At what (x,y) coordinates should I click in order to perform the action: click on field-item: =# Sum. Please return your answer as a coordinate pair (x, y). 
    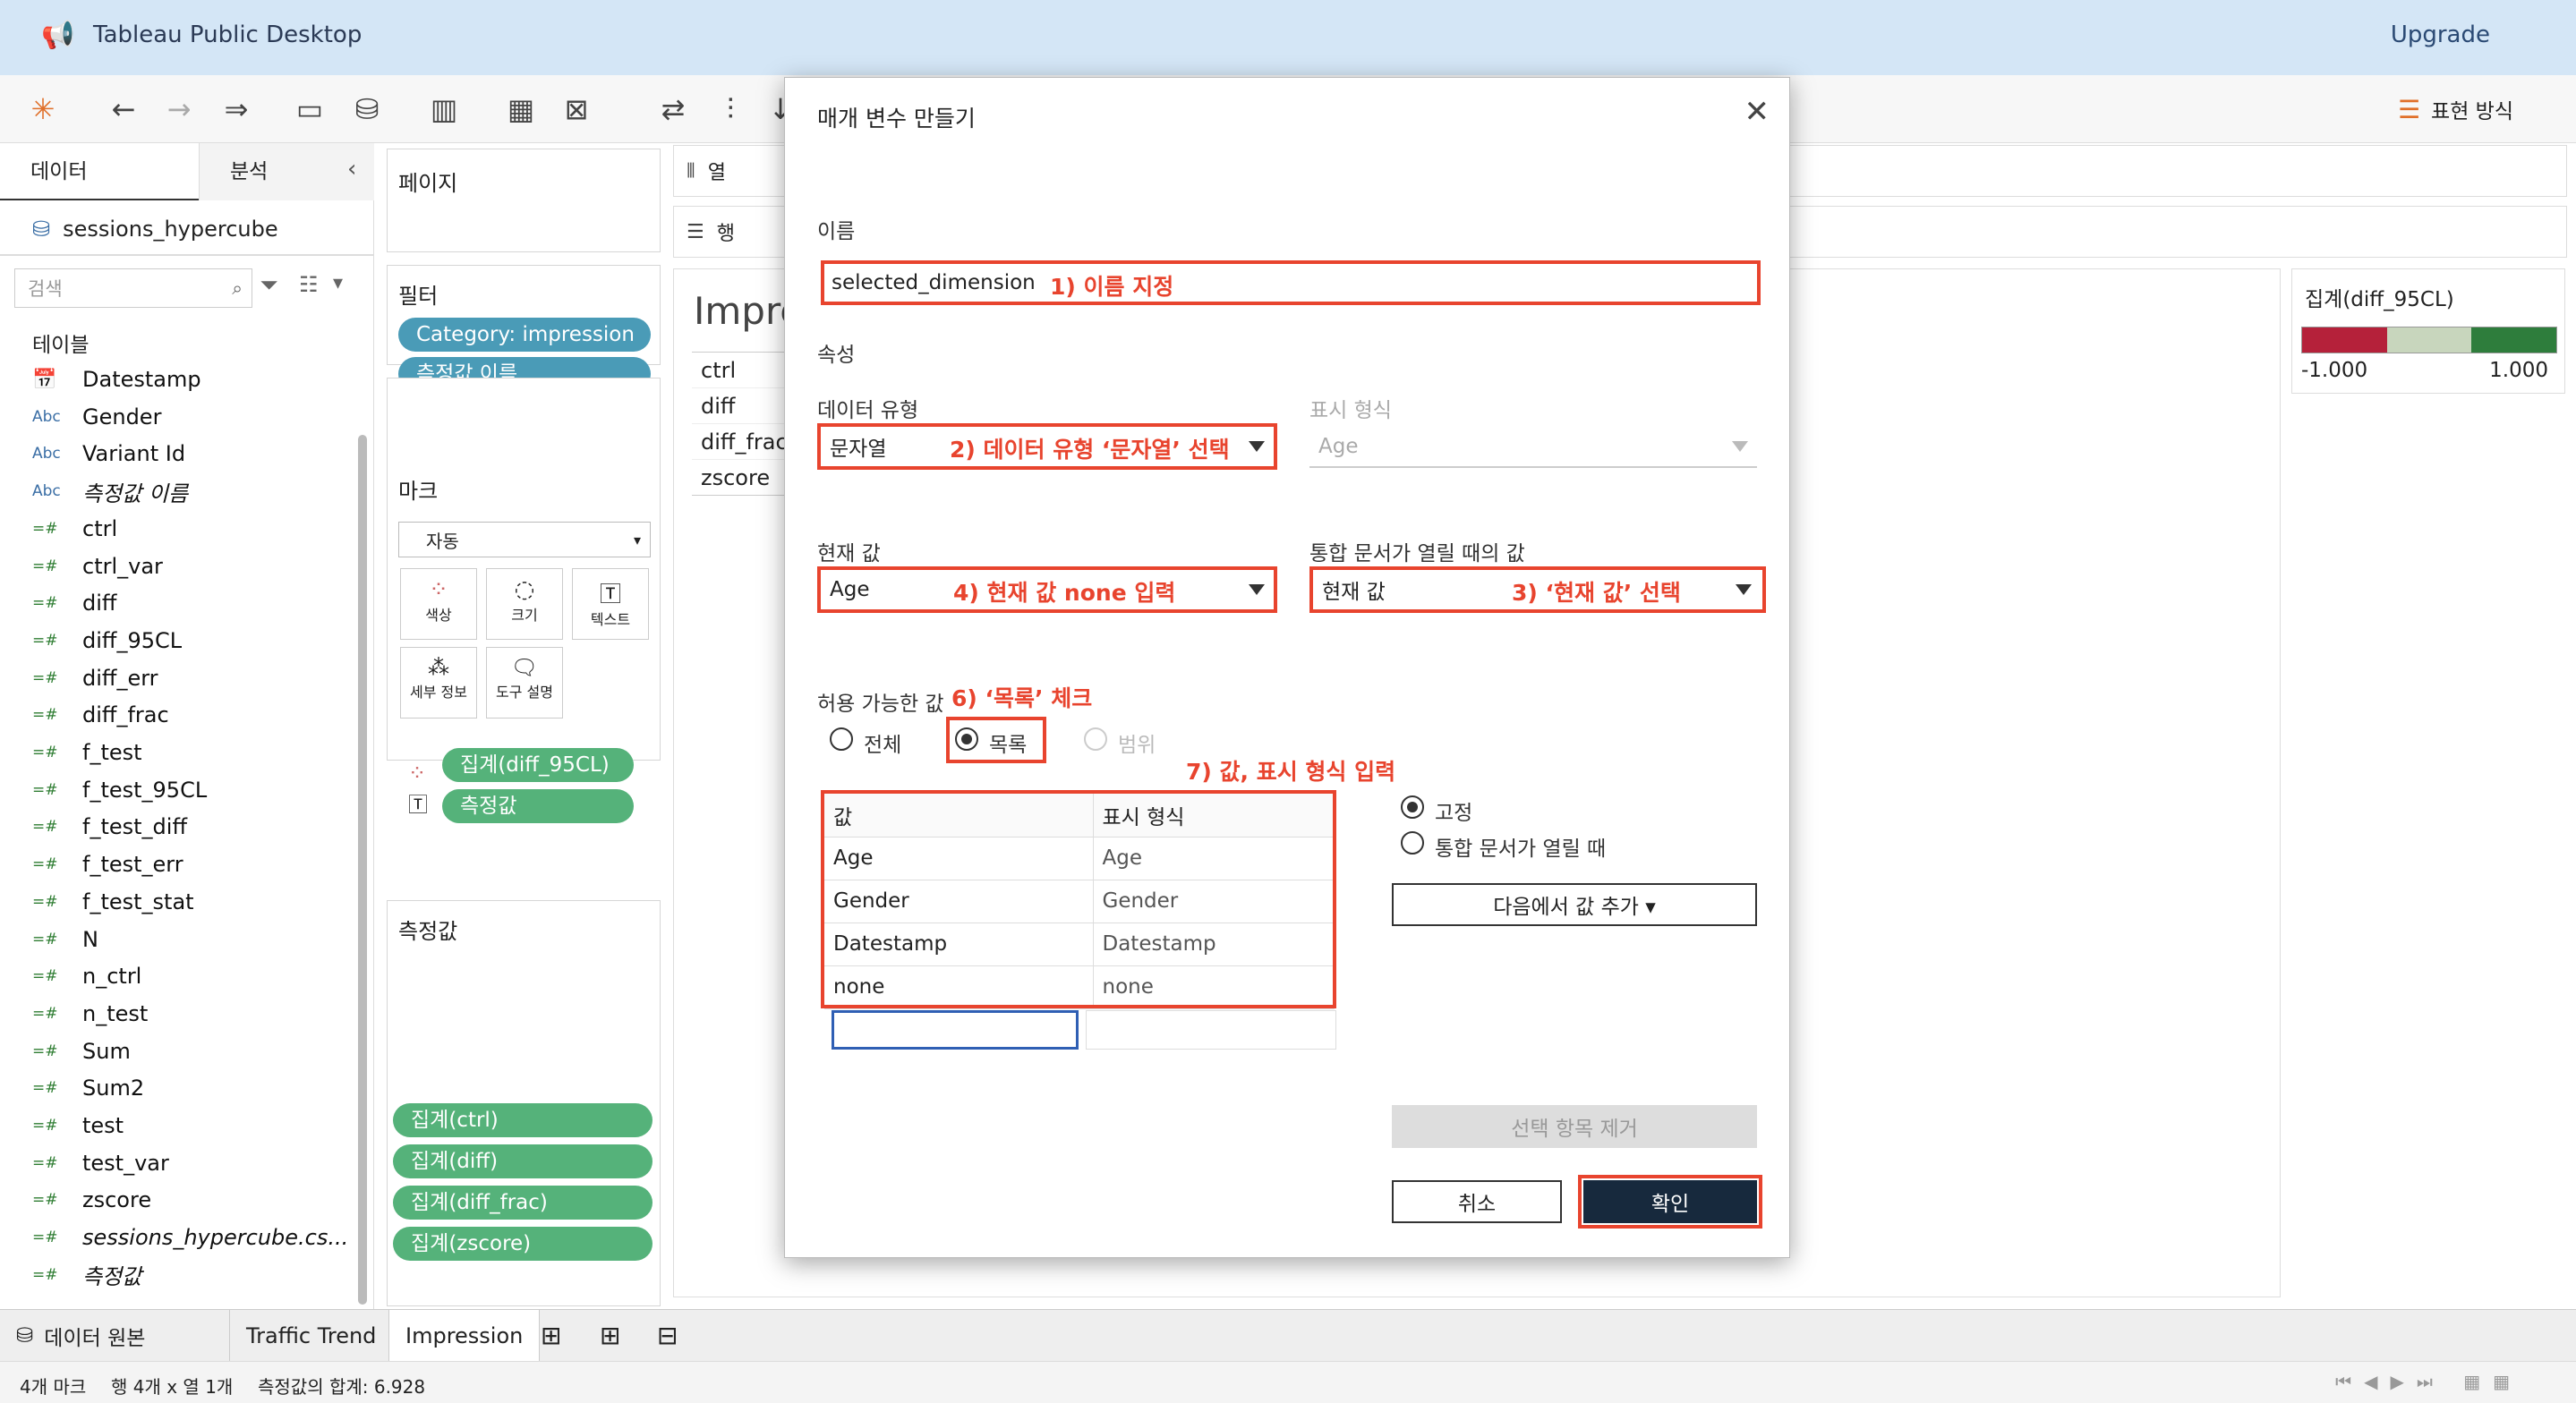
    Looking at the image, I should click on (81, 1051).